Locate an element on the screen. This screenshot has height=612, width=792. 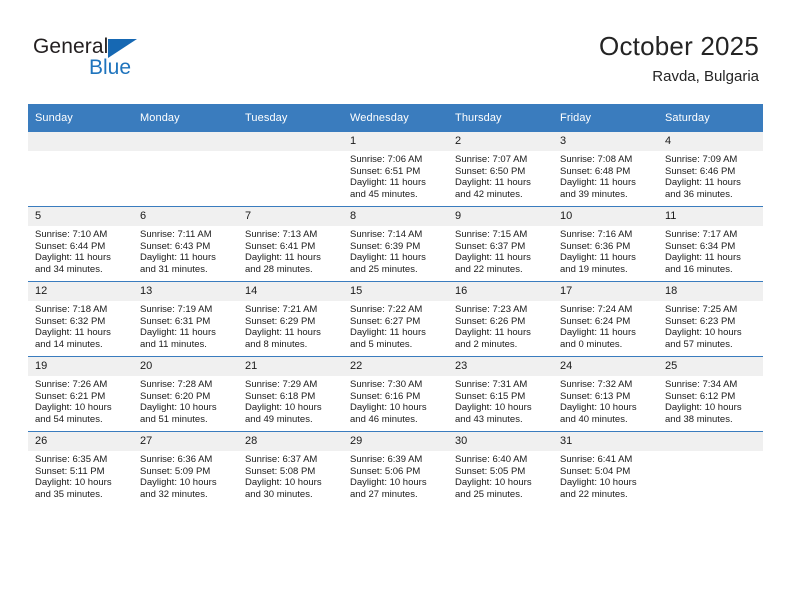
sunrise-text: Sunrise: 7:34 AM is located at coordinates (701, 384).